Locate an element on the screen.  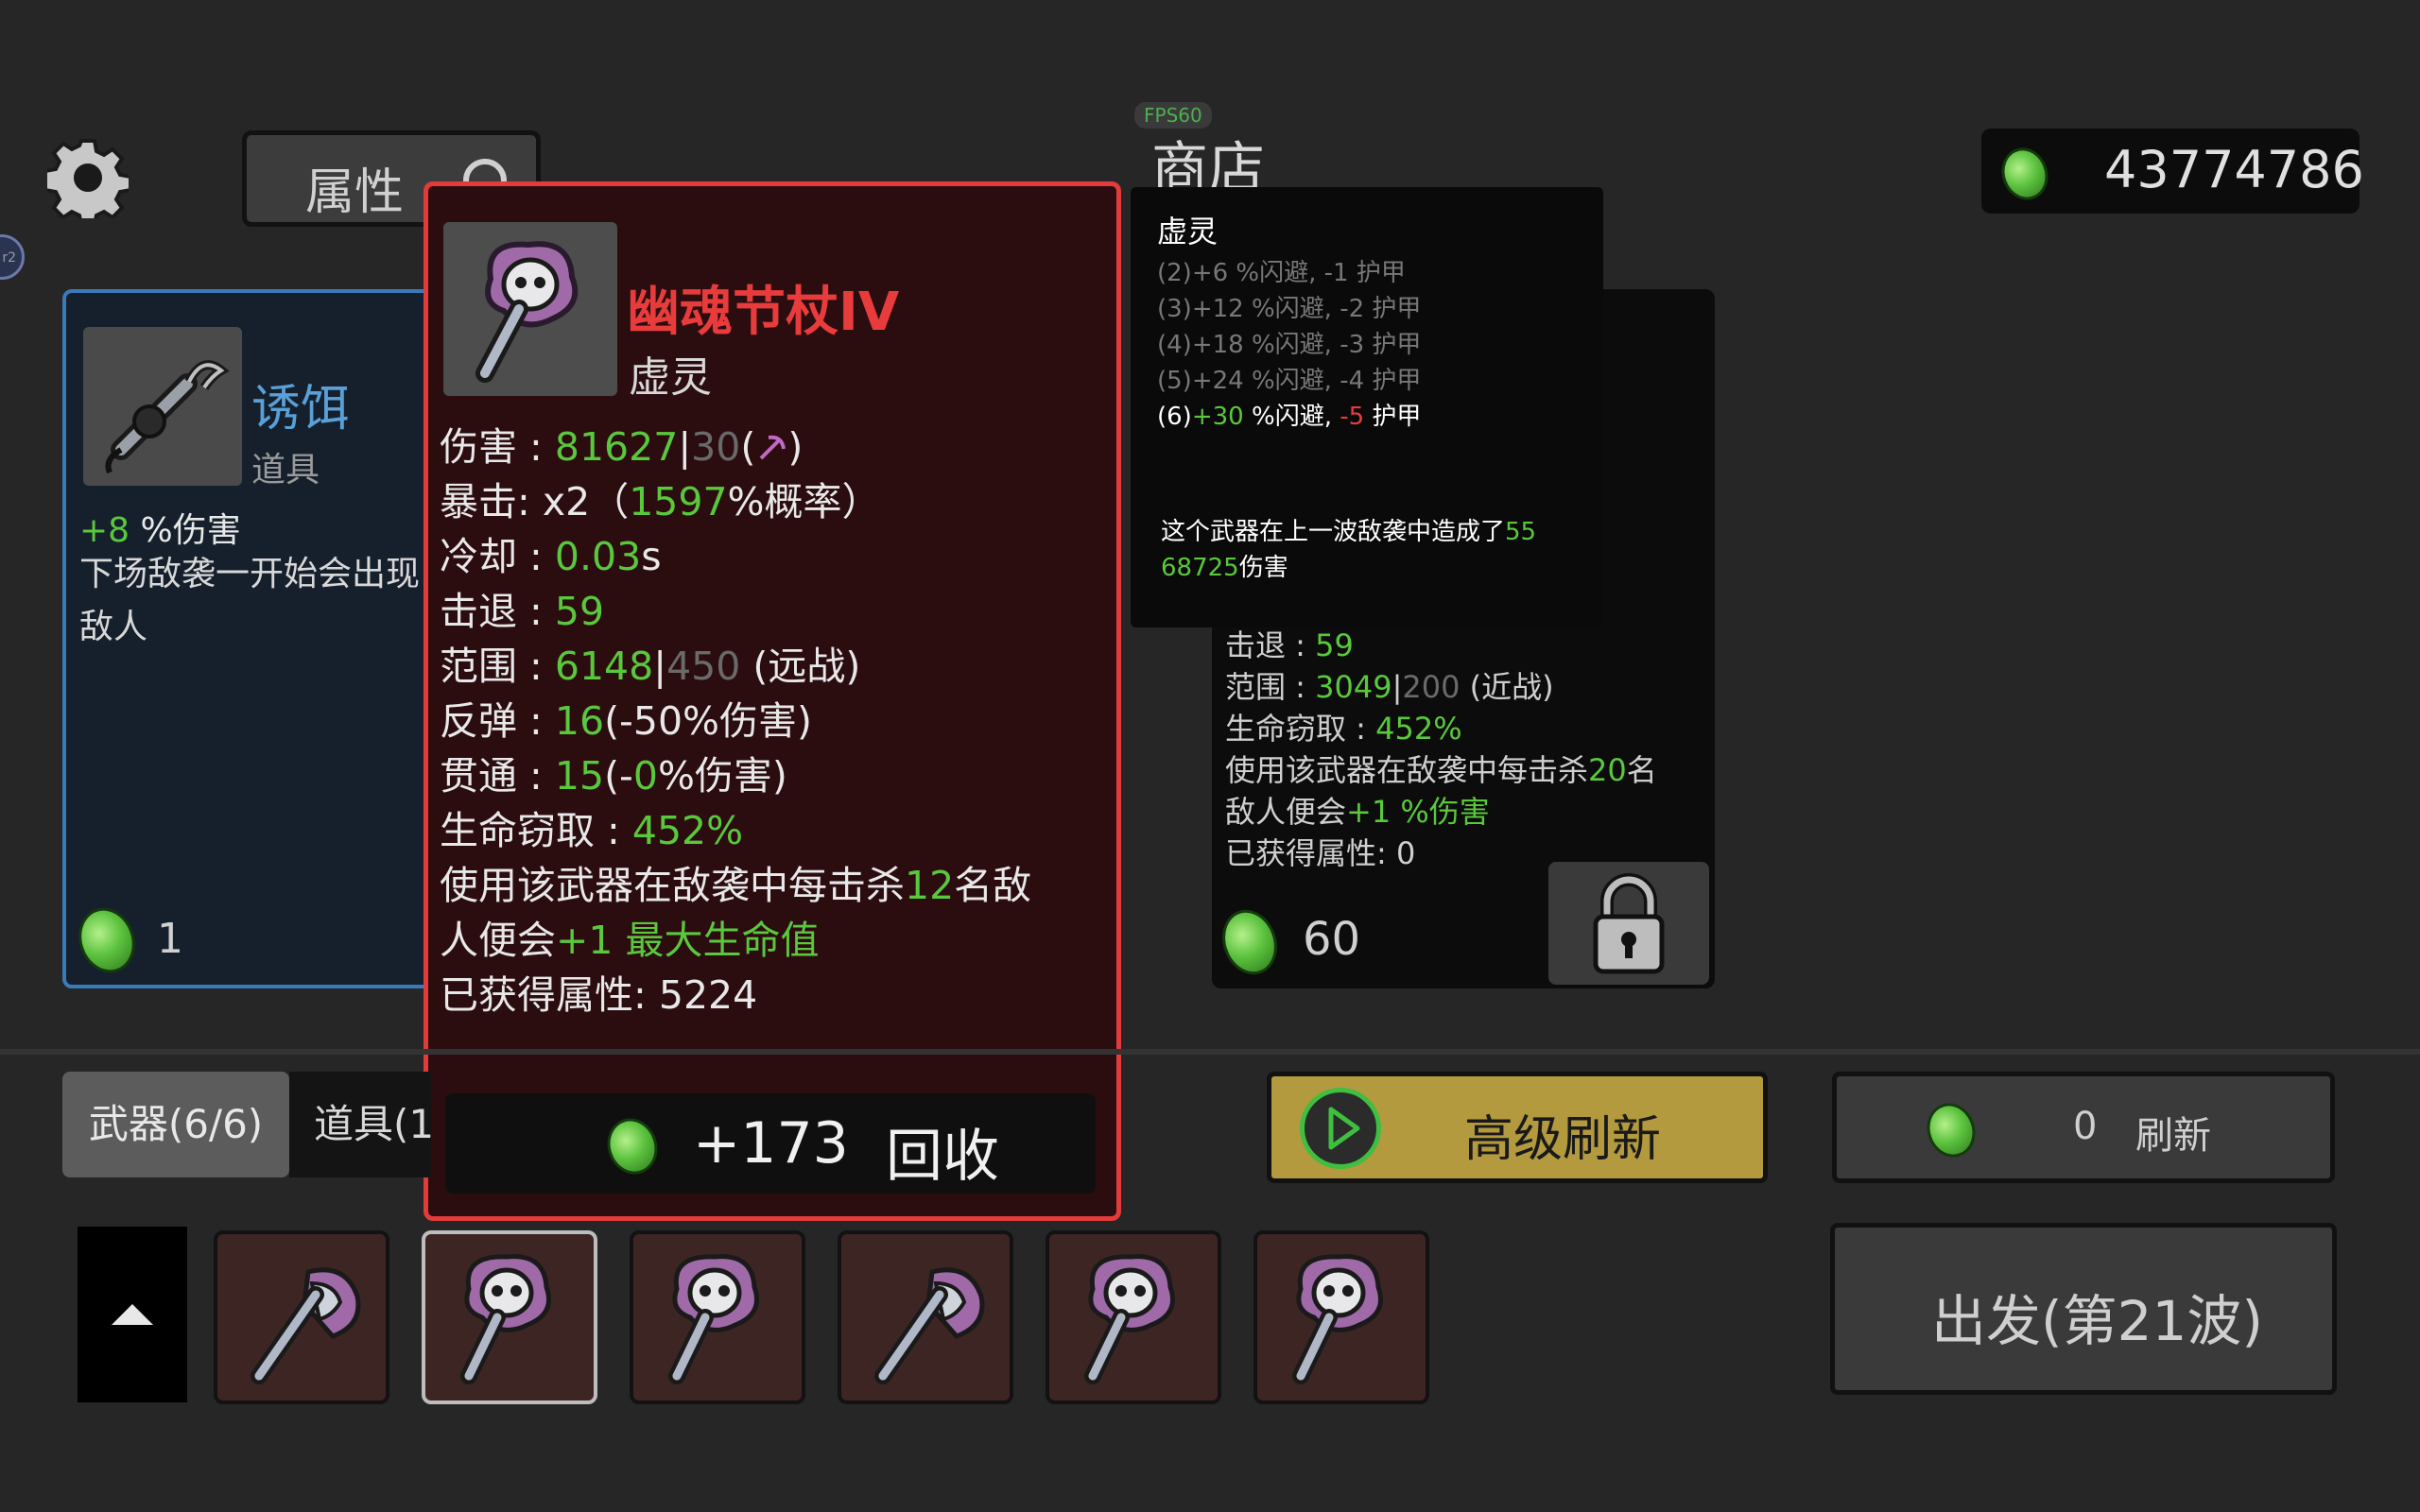
set-bonus-line: (3)+12 %闪避, -2 护甲 is located at coordinates (1289, 309).